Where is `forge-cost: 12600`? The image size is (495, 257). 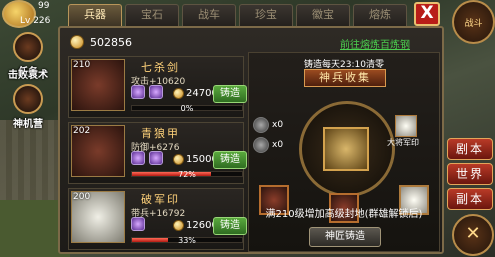
forge-cost: 12600 is located at coordinates (195, 225).